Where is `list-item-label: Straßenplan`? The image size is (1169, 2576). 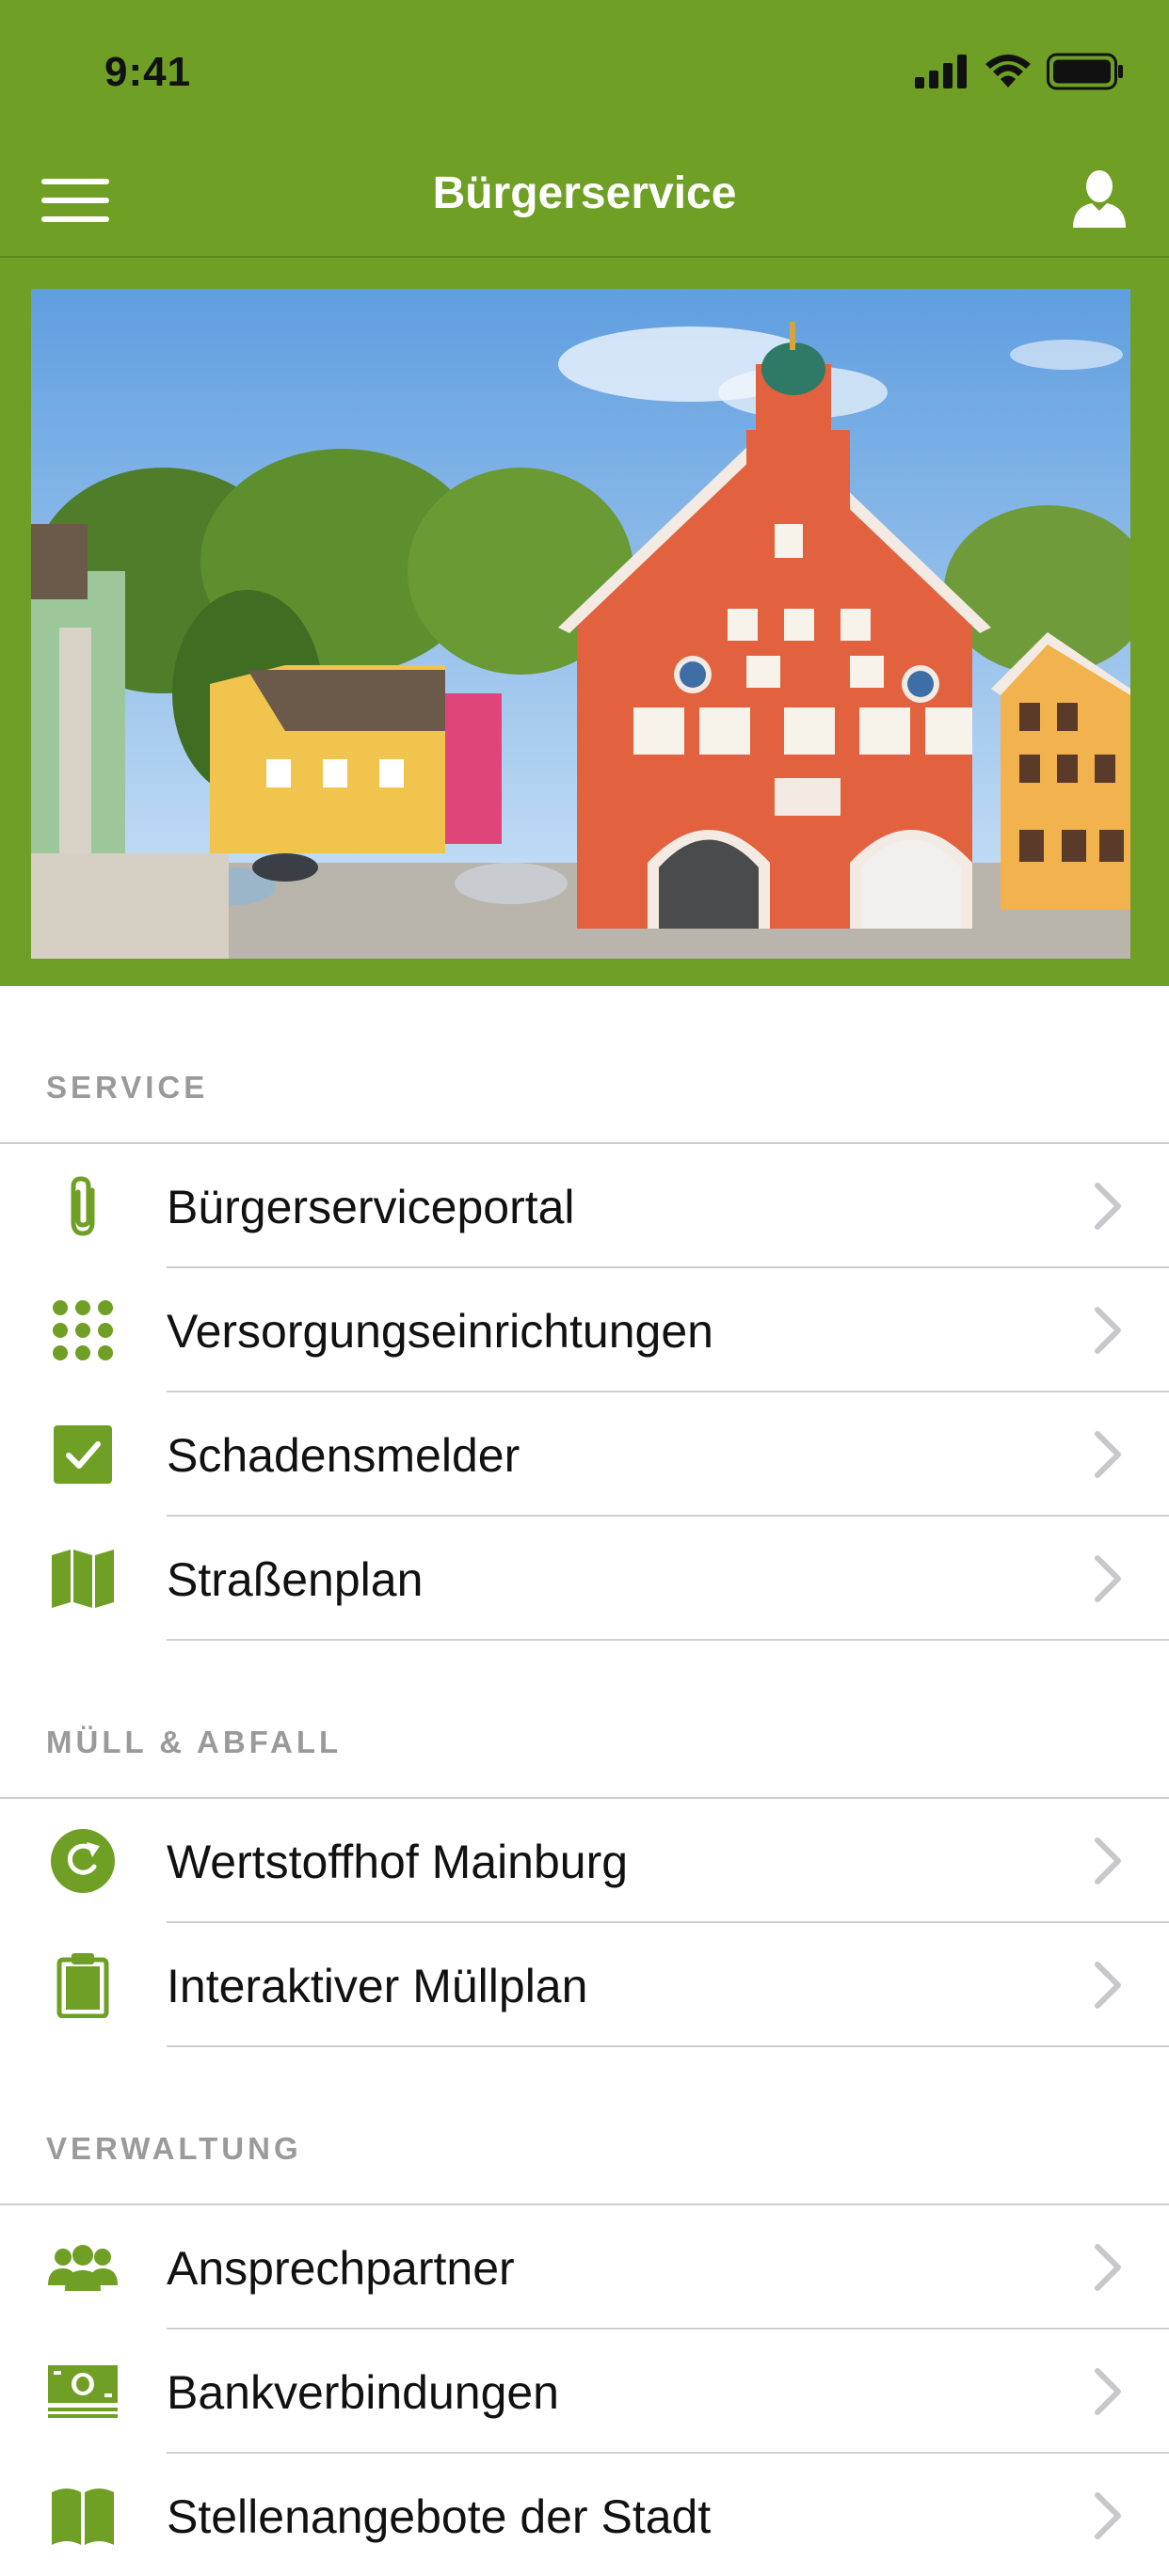
list-item-label: Straßenplan is located at coordinates (295, 1580).